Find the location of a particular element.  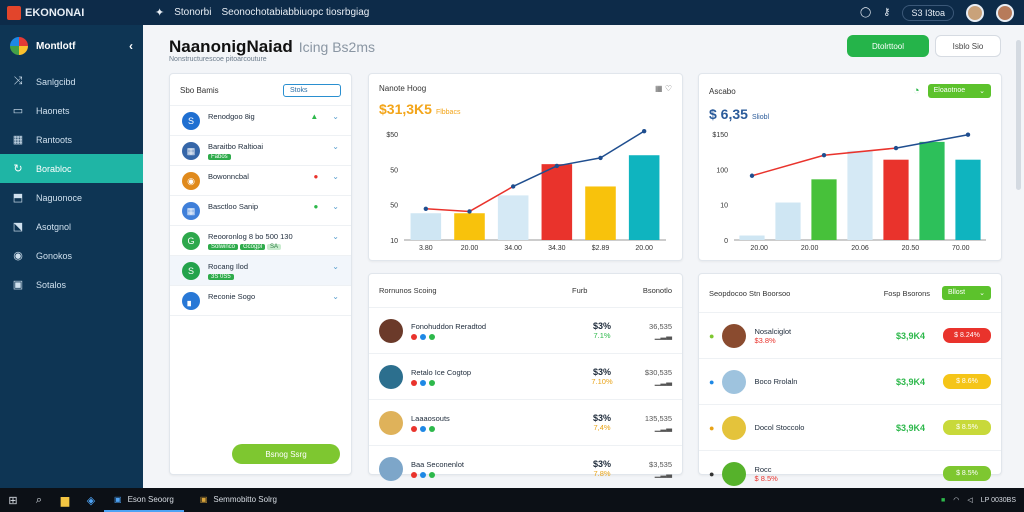

taskbar-app-2: ▣ Semmobitto Solrg is located at coordinates (238, 500).